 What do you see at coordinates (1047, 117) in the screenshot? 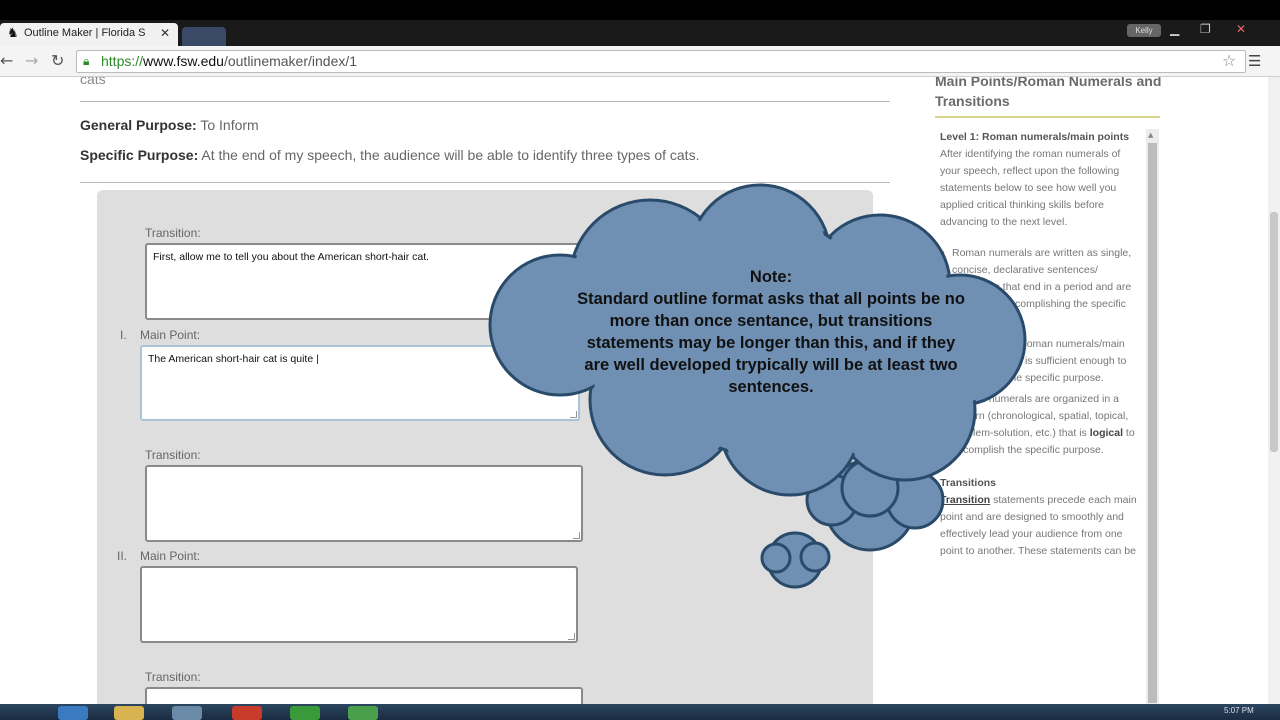
I see `sidebar-title-rule` at bounding box center [1047, 117].